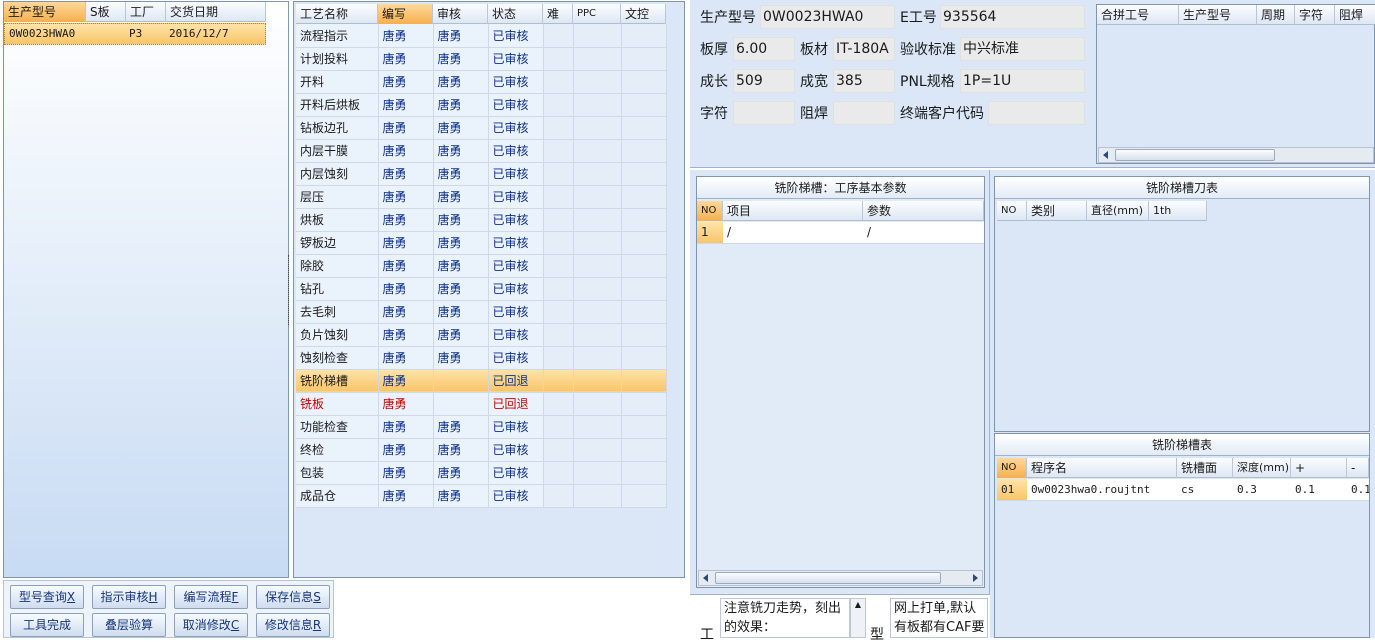  Describe the element at coordinates (840, 188) in the screenshot. I see `step-params-title: 铣阶梯槽：工序基本参数` at that location.